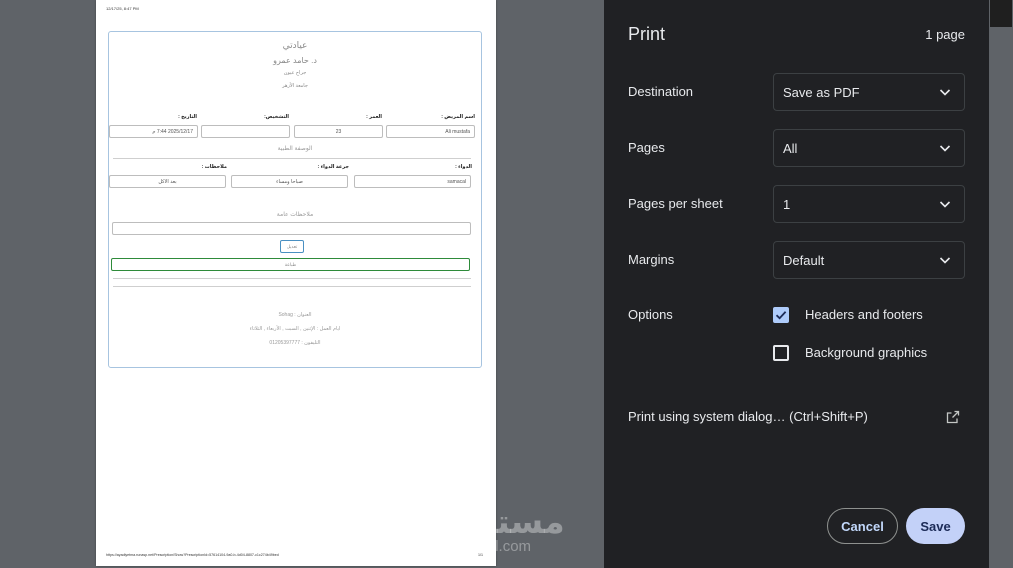 The height and width of the screenshot is (568, 1013). I want to click on cancel-button: Cancel, so click(862, 526).